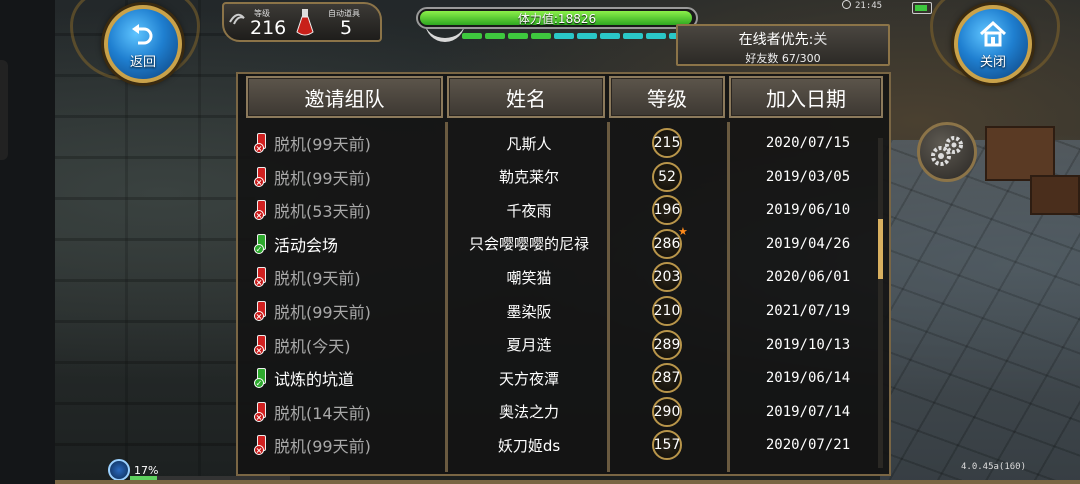 The image size is (1080, 484). What do you see at coordinates (808, 445) in the screenshot?
I see `join-date: 2020/07/21` at bounding box center [808, 445].